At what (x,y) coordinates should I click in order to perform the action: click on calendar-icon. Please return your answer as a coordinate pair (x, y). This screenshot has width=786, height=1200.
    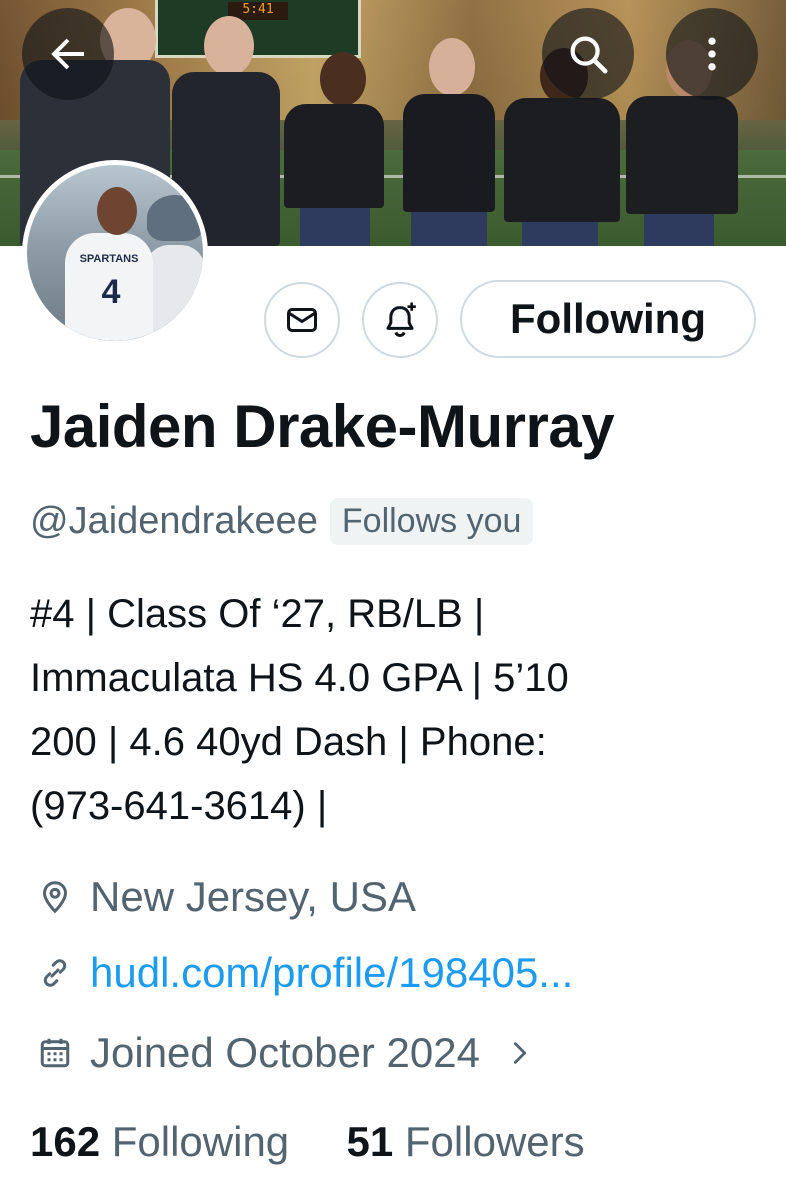
    Looking at the image, I should click on (55, 1053).